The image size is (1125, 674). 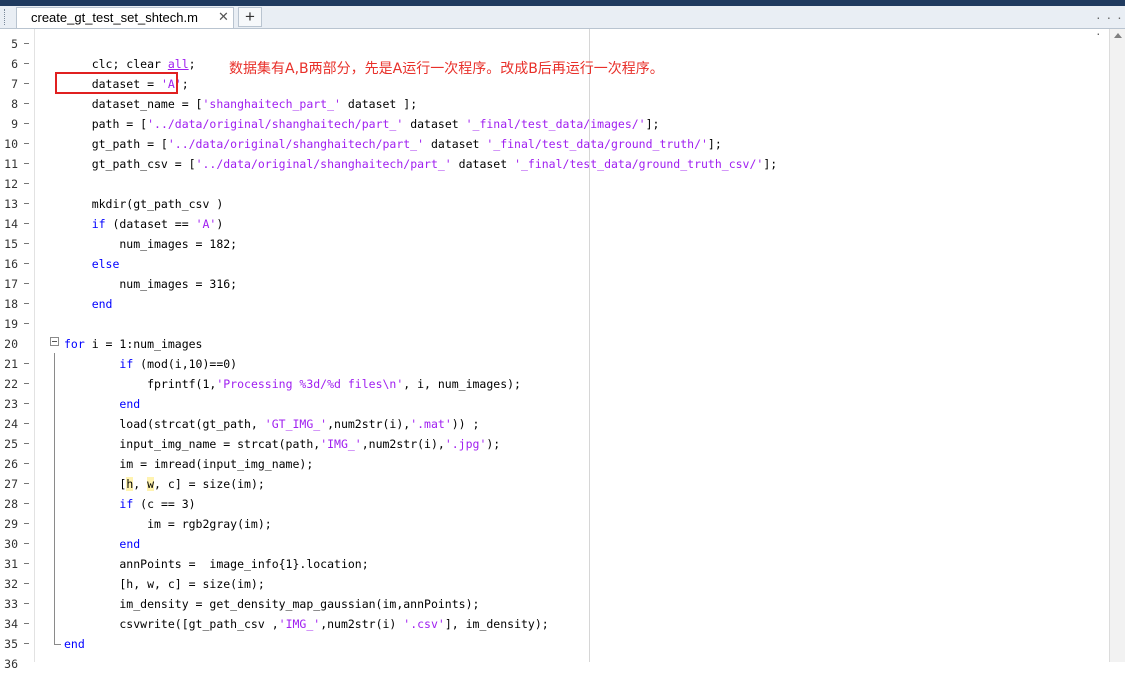 What do you see at coordinates (125, 17) in the screenshot?
I see `tab-create-gt-test-set-shtech: create_gt_test_set_shtech.m ✕` at bounding box center [125, 17].